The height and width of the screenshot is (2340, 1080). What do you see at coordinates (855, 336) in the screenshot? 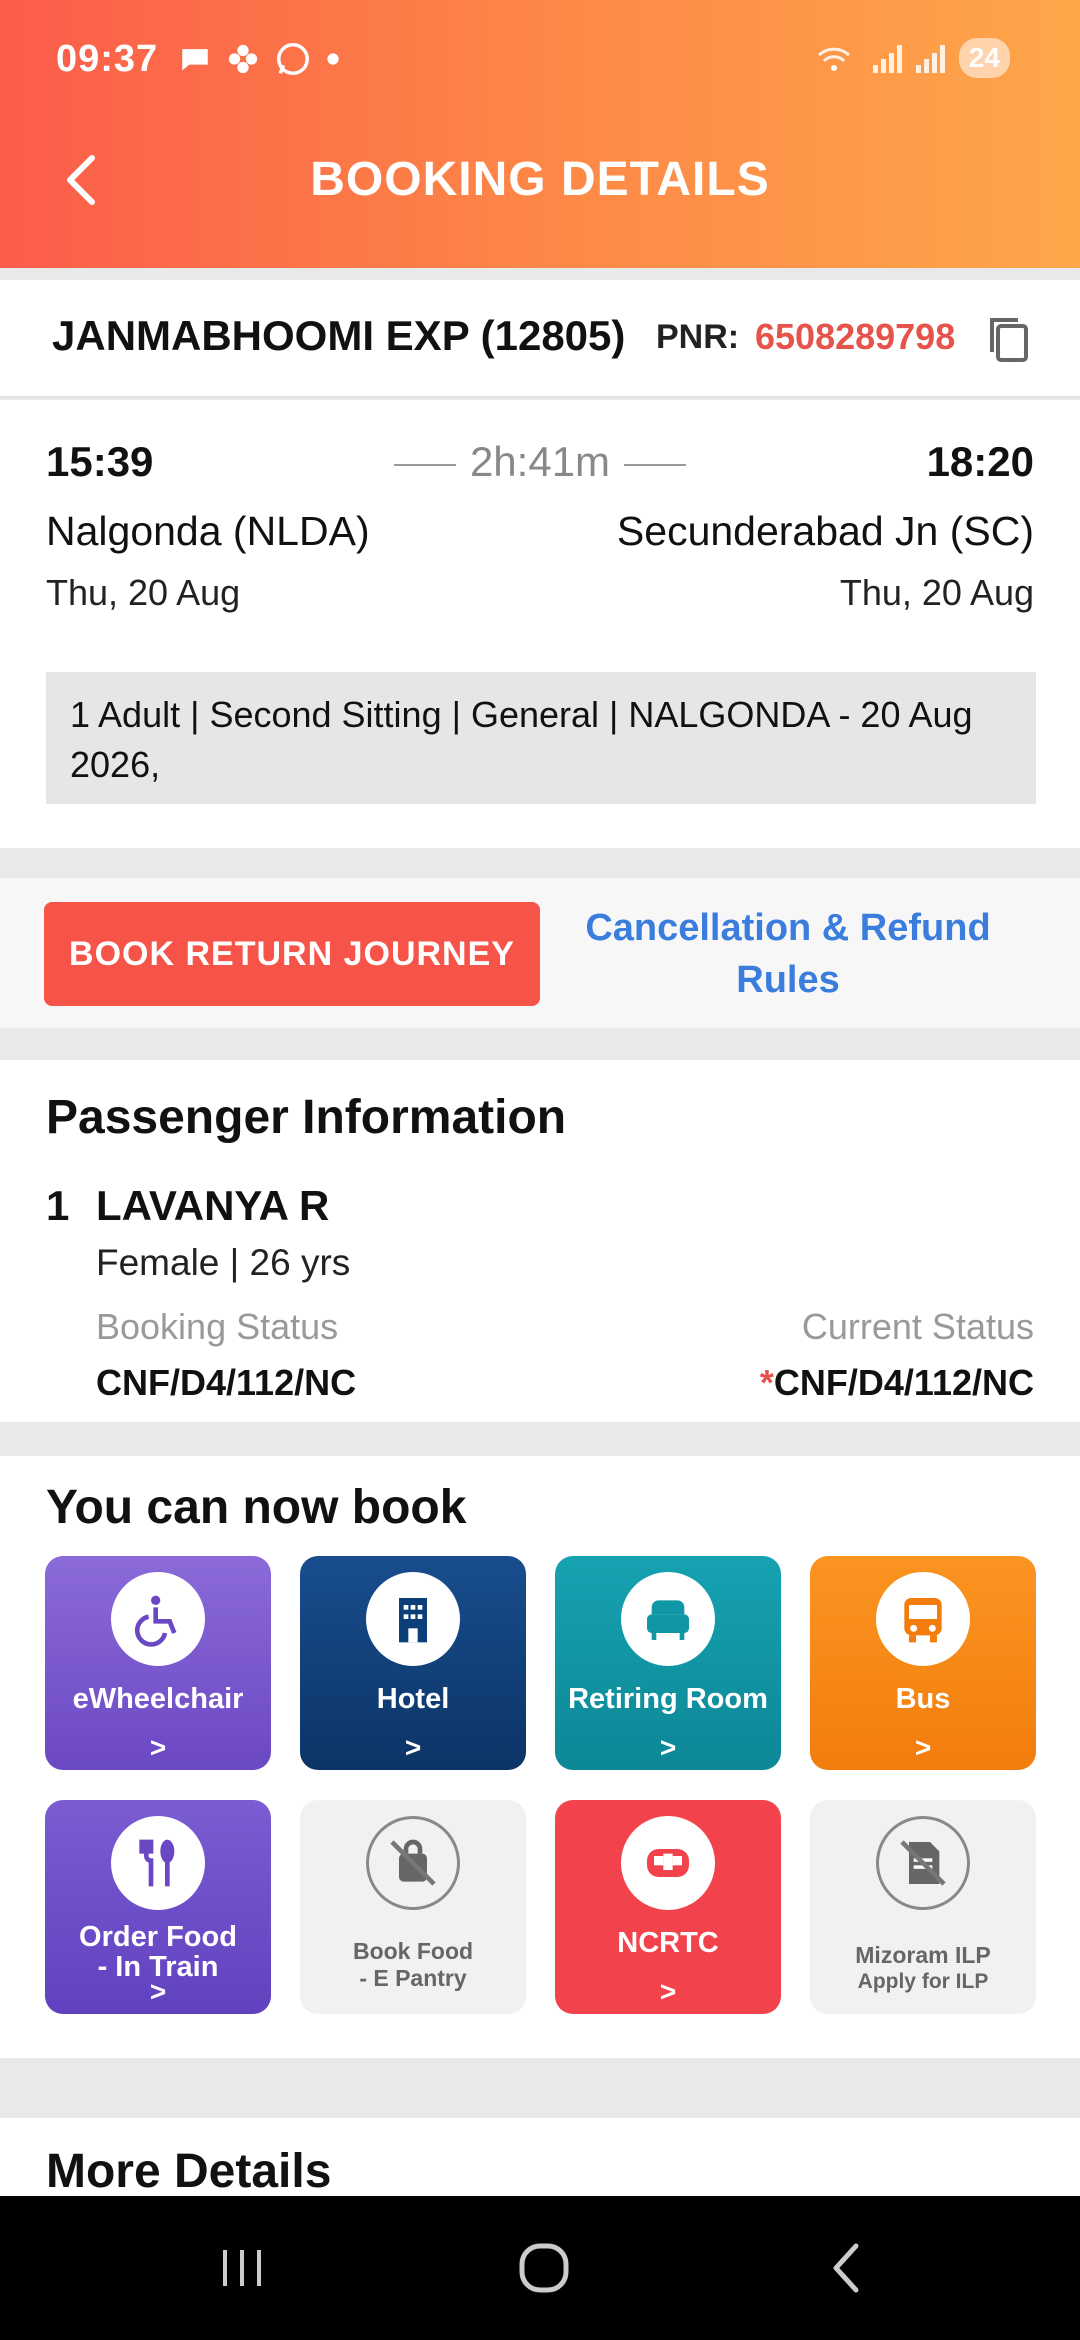
I see `pnr-value: 6508289798` at bounding box center [855, 336].